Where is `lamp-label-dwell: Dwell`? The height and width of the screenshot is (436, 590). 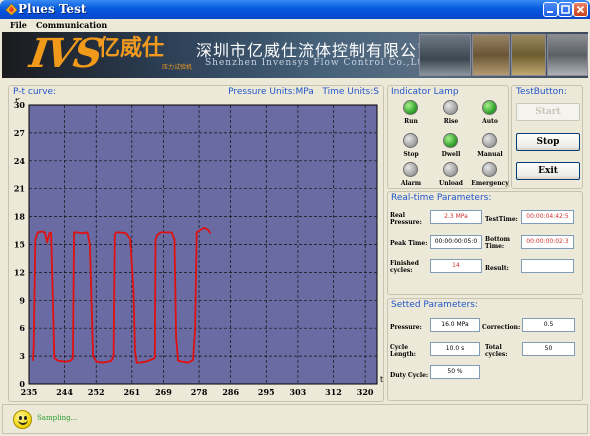
lamp-label-dwell: Dwell is located at coordinates (451, 154).